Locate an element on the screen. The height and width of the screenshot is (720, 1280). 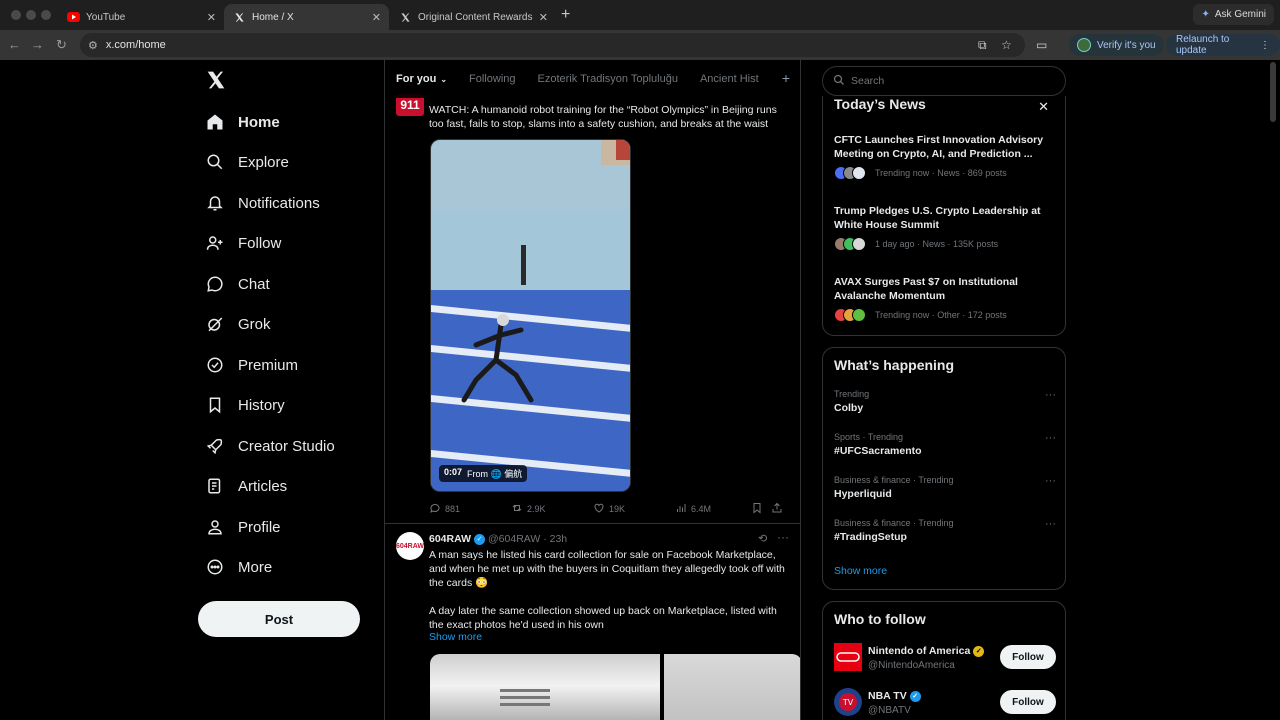
menu-kebab-icon: ⋮ is located at coordinates (1265, 45).